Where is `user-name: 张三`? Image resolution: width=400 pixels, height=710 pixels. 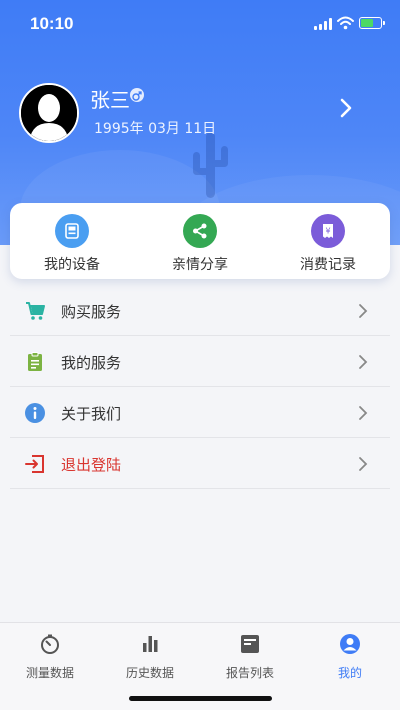 user-name: 张三 is located at coordinates (110, 100).